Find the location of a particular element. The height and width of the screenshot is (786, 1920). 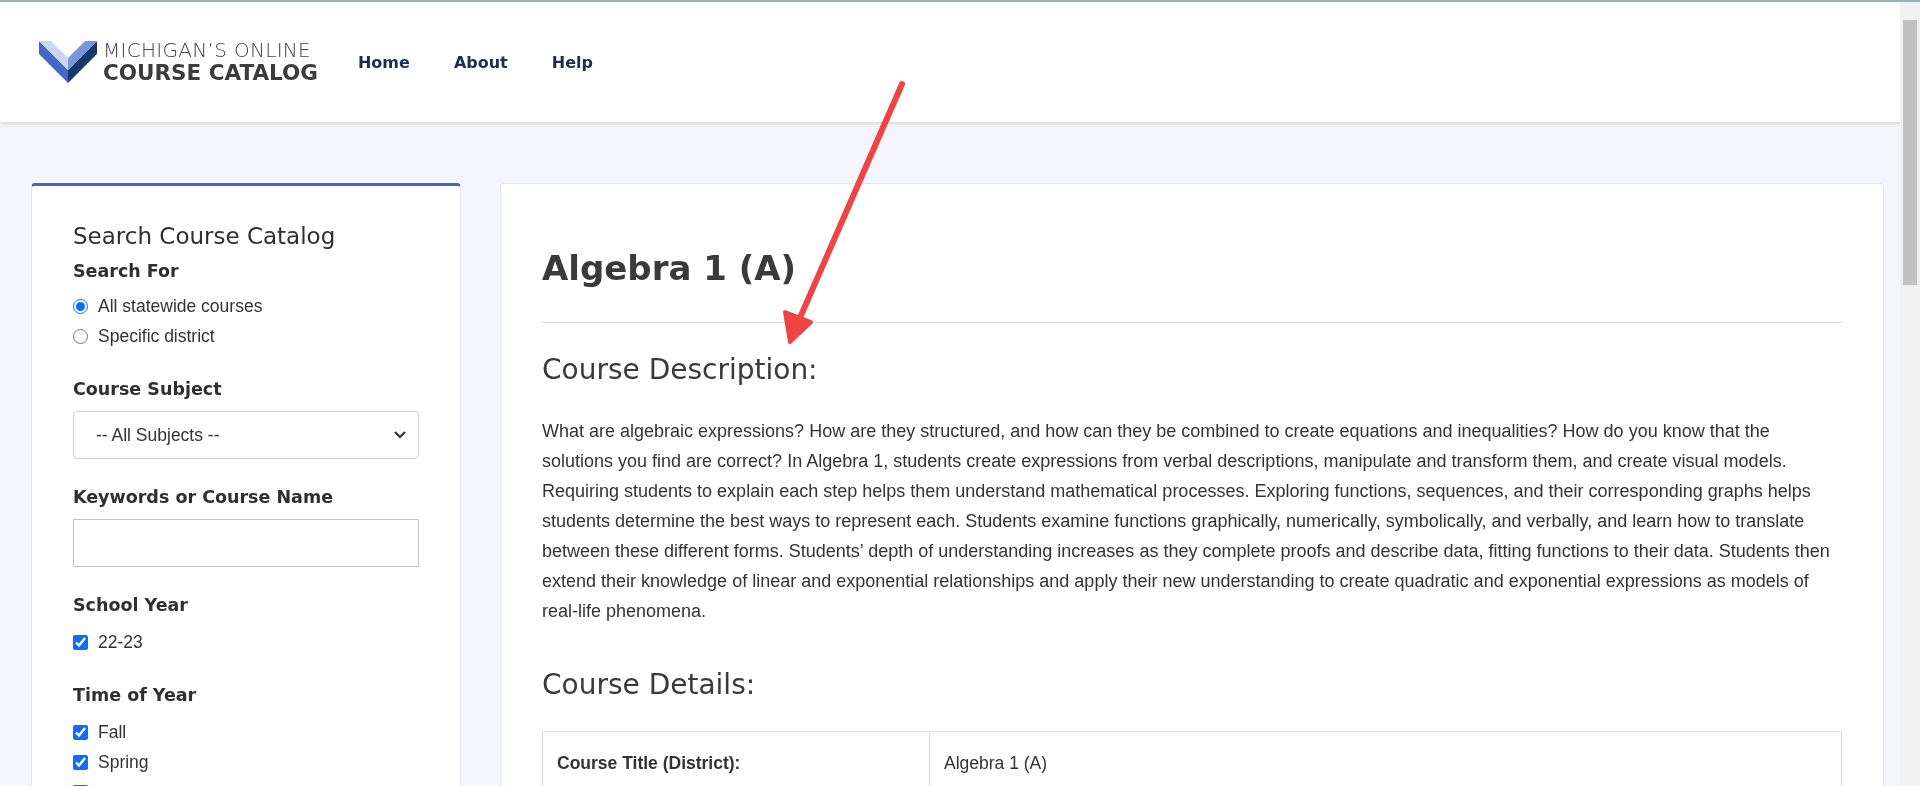

keywords-input-field is located at coordinates (246, 543).